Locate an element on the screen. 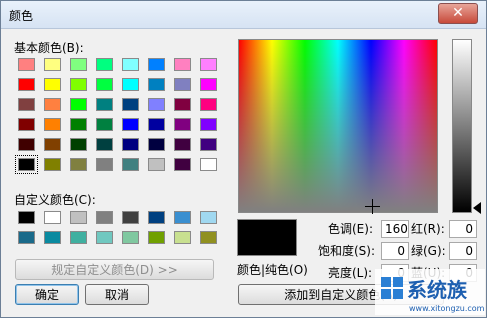  watermark-url: www.xitongzu.com is located at coordinates (447, 308).